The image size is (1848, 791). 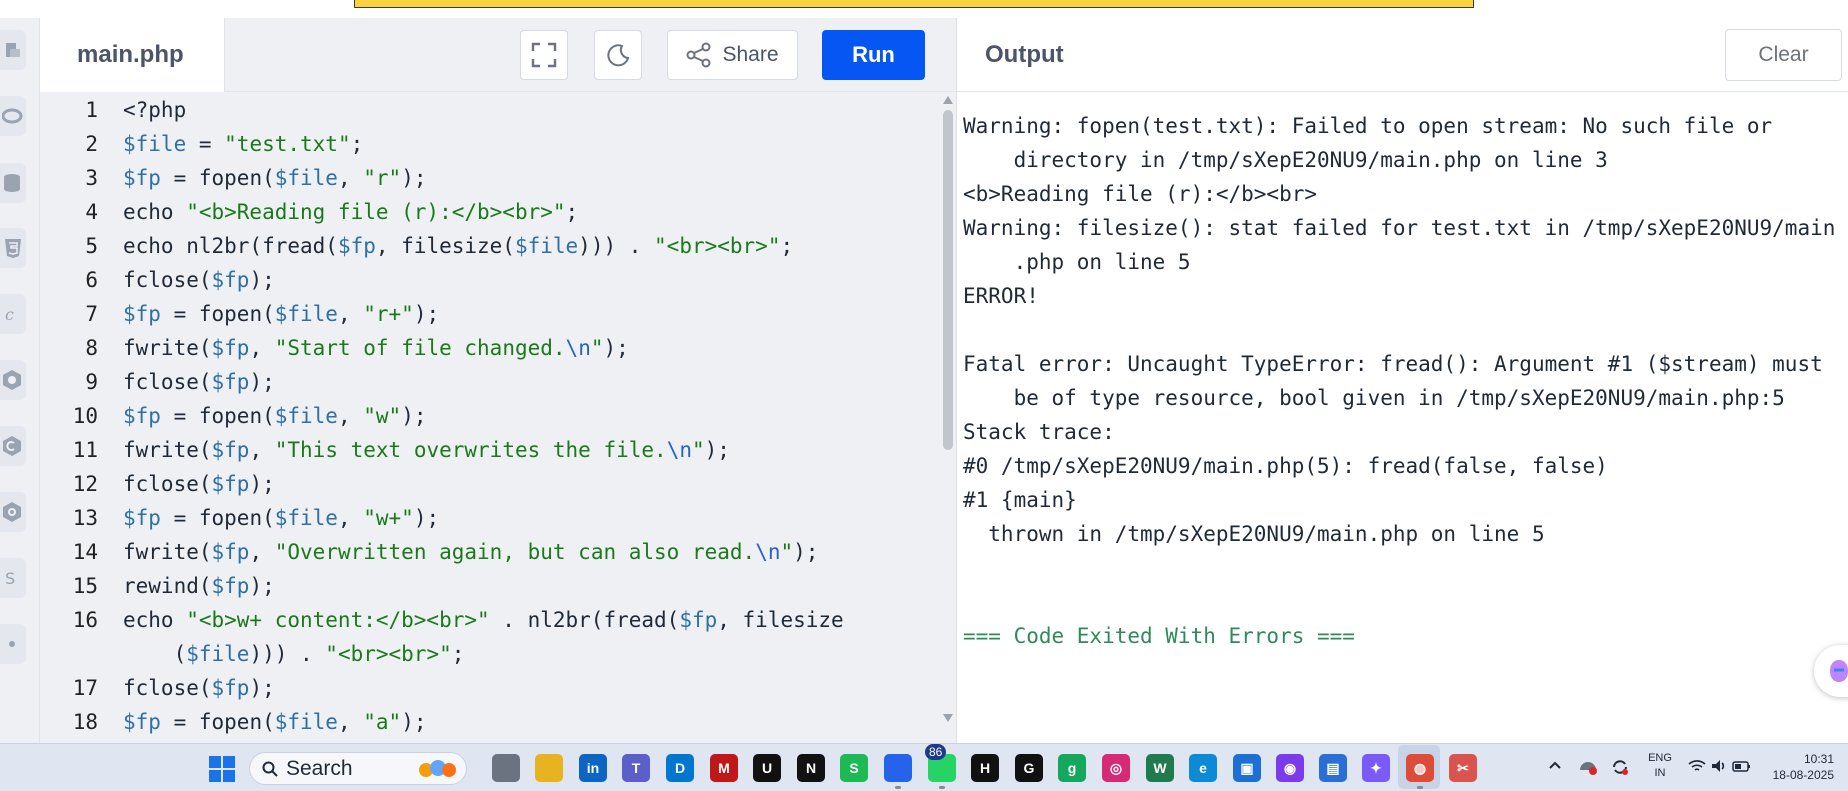 I want to click on grammarly-icon: g, so click(x=1072, y=768).